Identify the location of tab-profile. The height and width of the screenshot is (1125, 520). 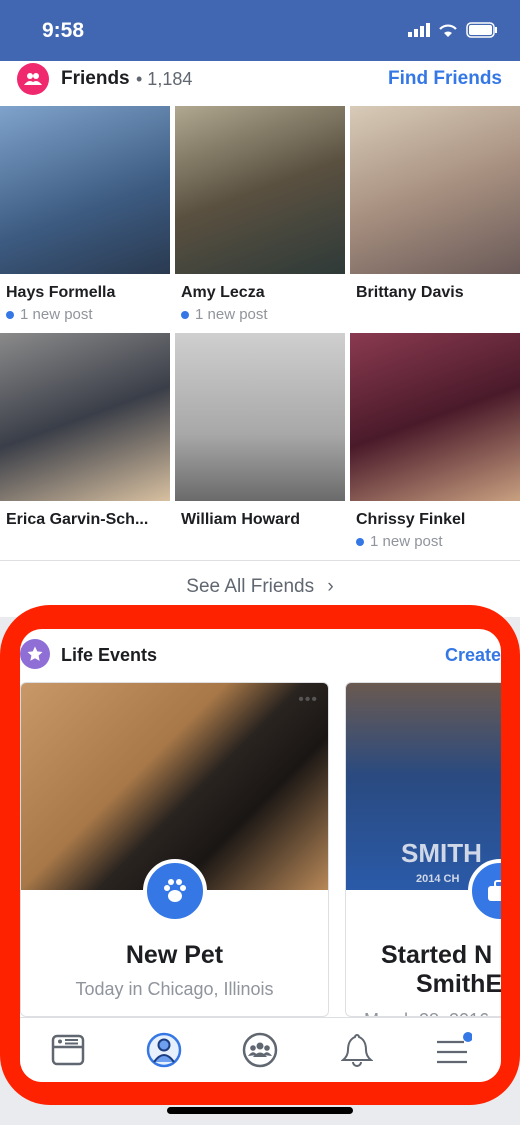
(164, 1050).